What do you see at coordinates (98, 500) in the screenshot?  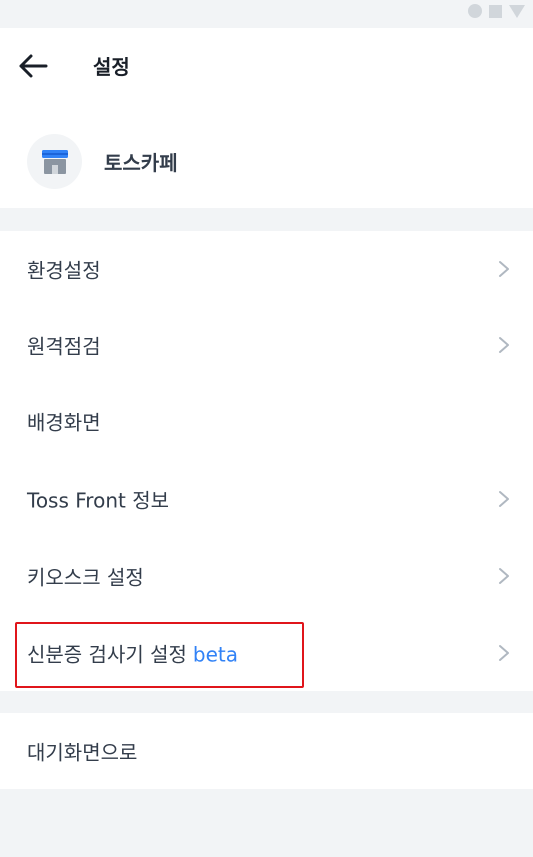 I see `menu-item-label: Toss Front 정보` at bounding box center [98, 500].